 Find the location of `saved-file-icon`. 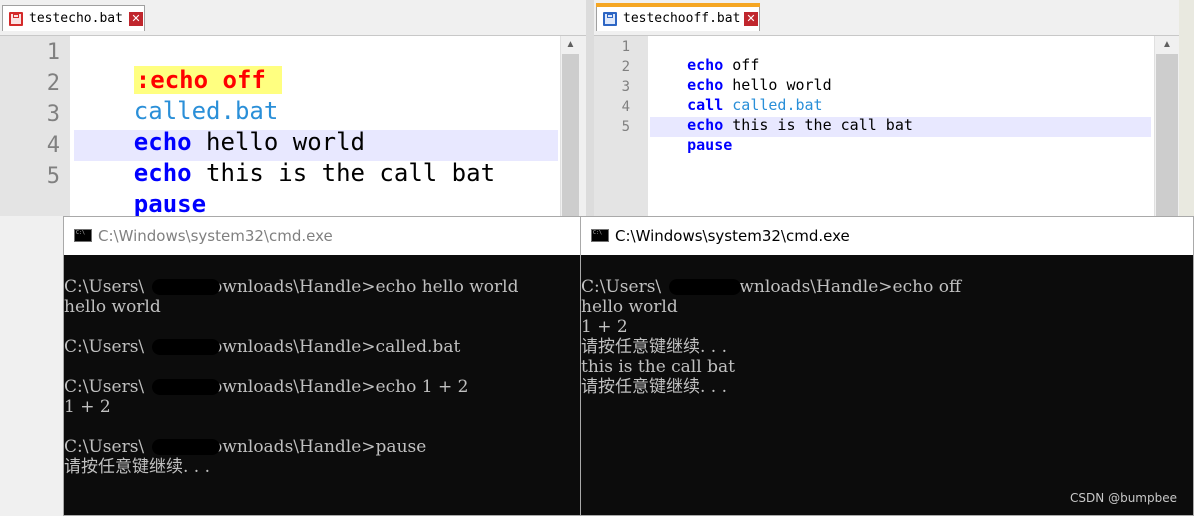

saved-file-icon is located at coordinates (610, 19).